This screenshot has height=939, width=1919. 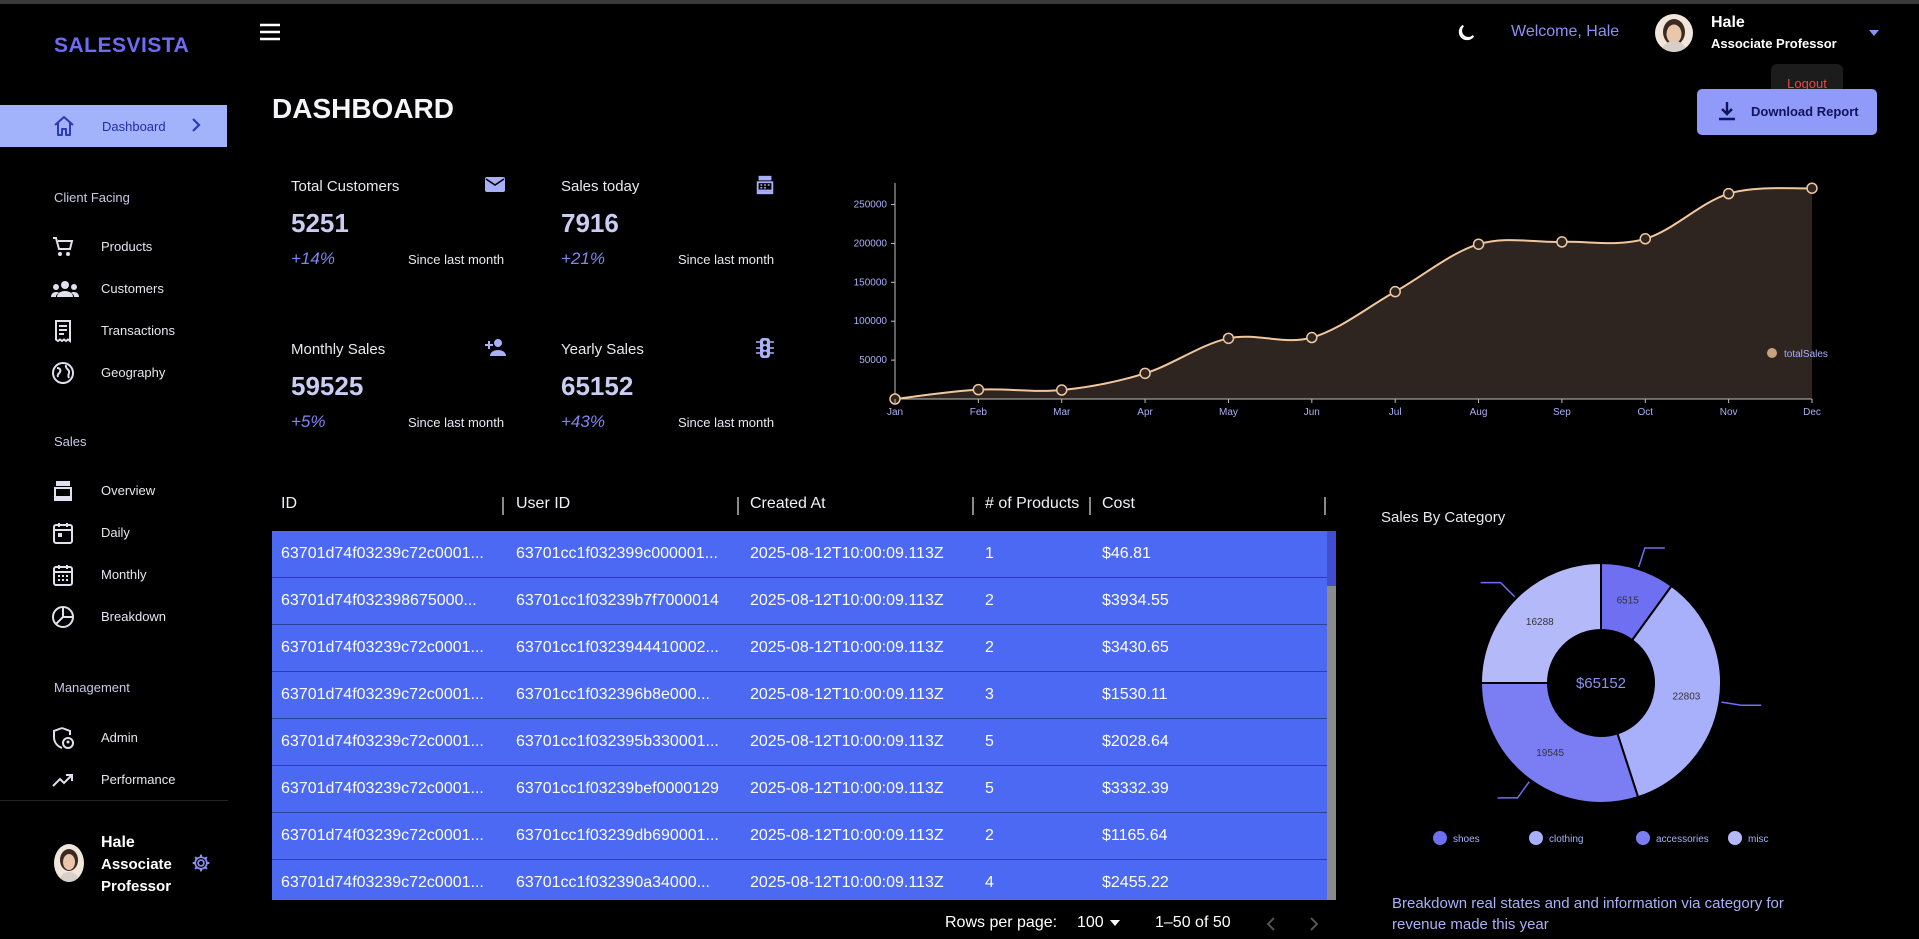 What do you see at coordinates (1135, 882) in the screenshot?
I see `cell-cost: $2455.22` at bounding box center [1135, 882].